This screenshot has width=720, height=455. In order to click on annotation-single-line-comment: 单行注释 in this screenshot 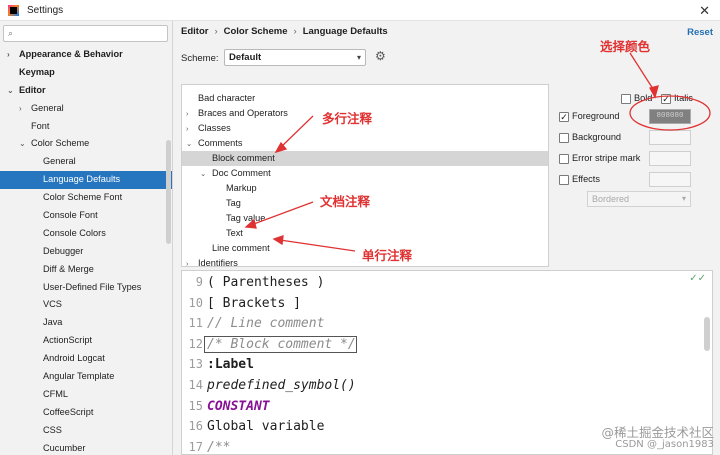, I will do `click(387, 255)`.